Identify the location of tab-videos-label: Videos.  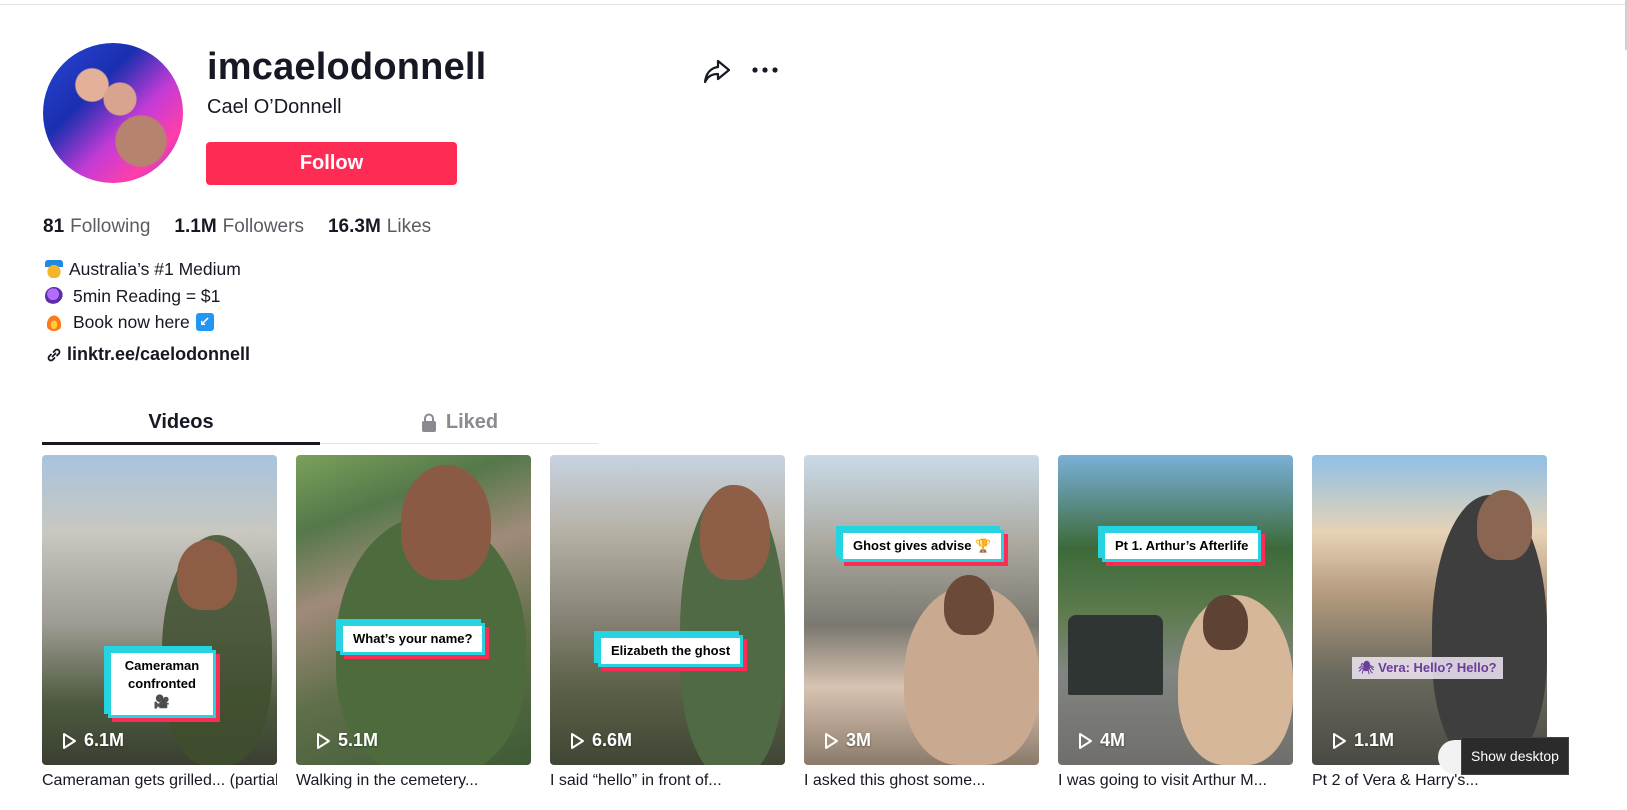
(181, 422).